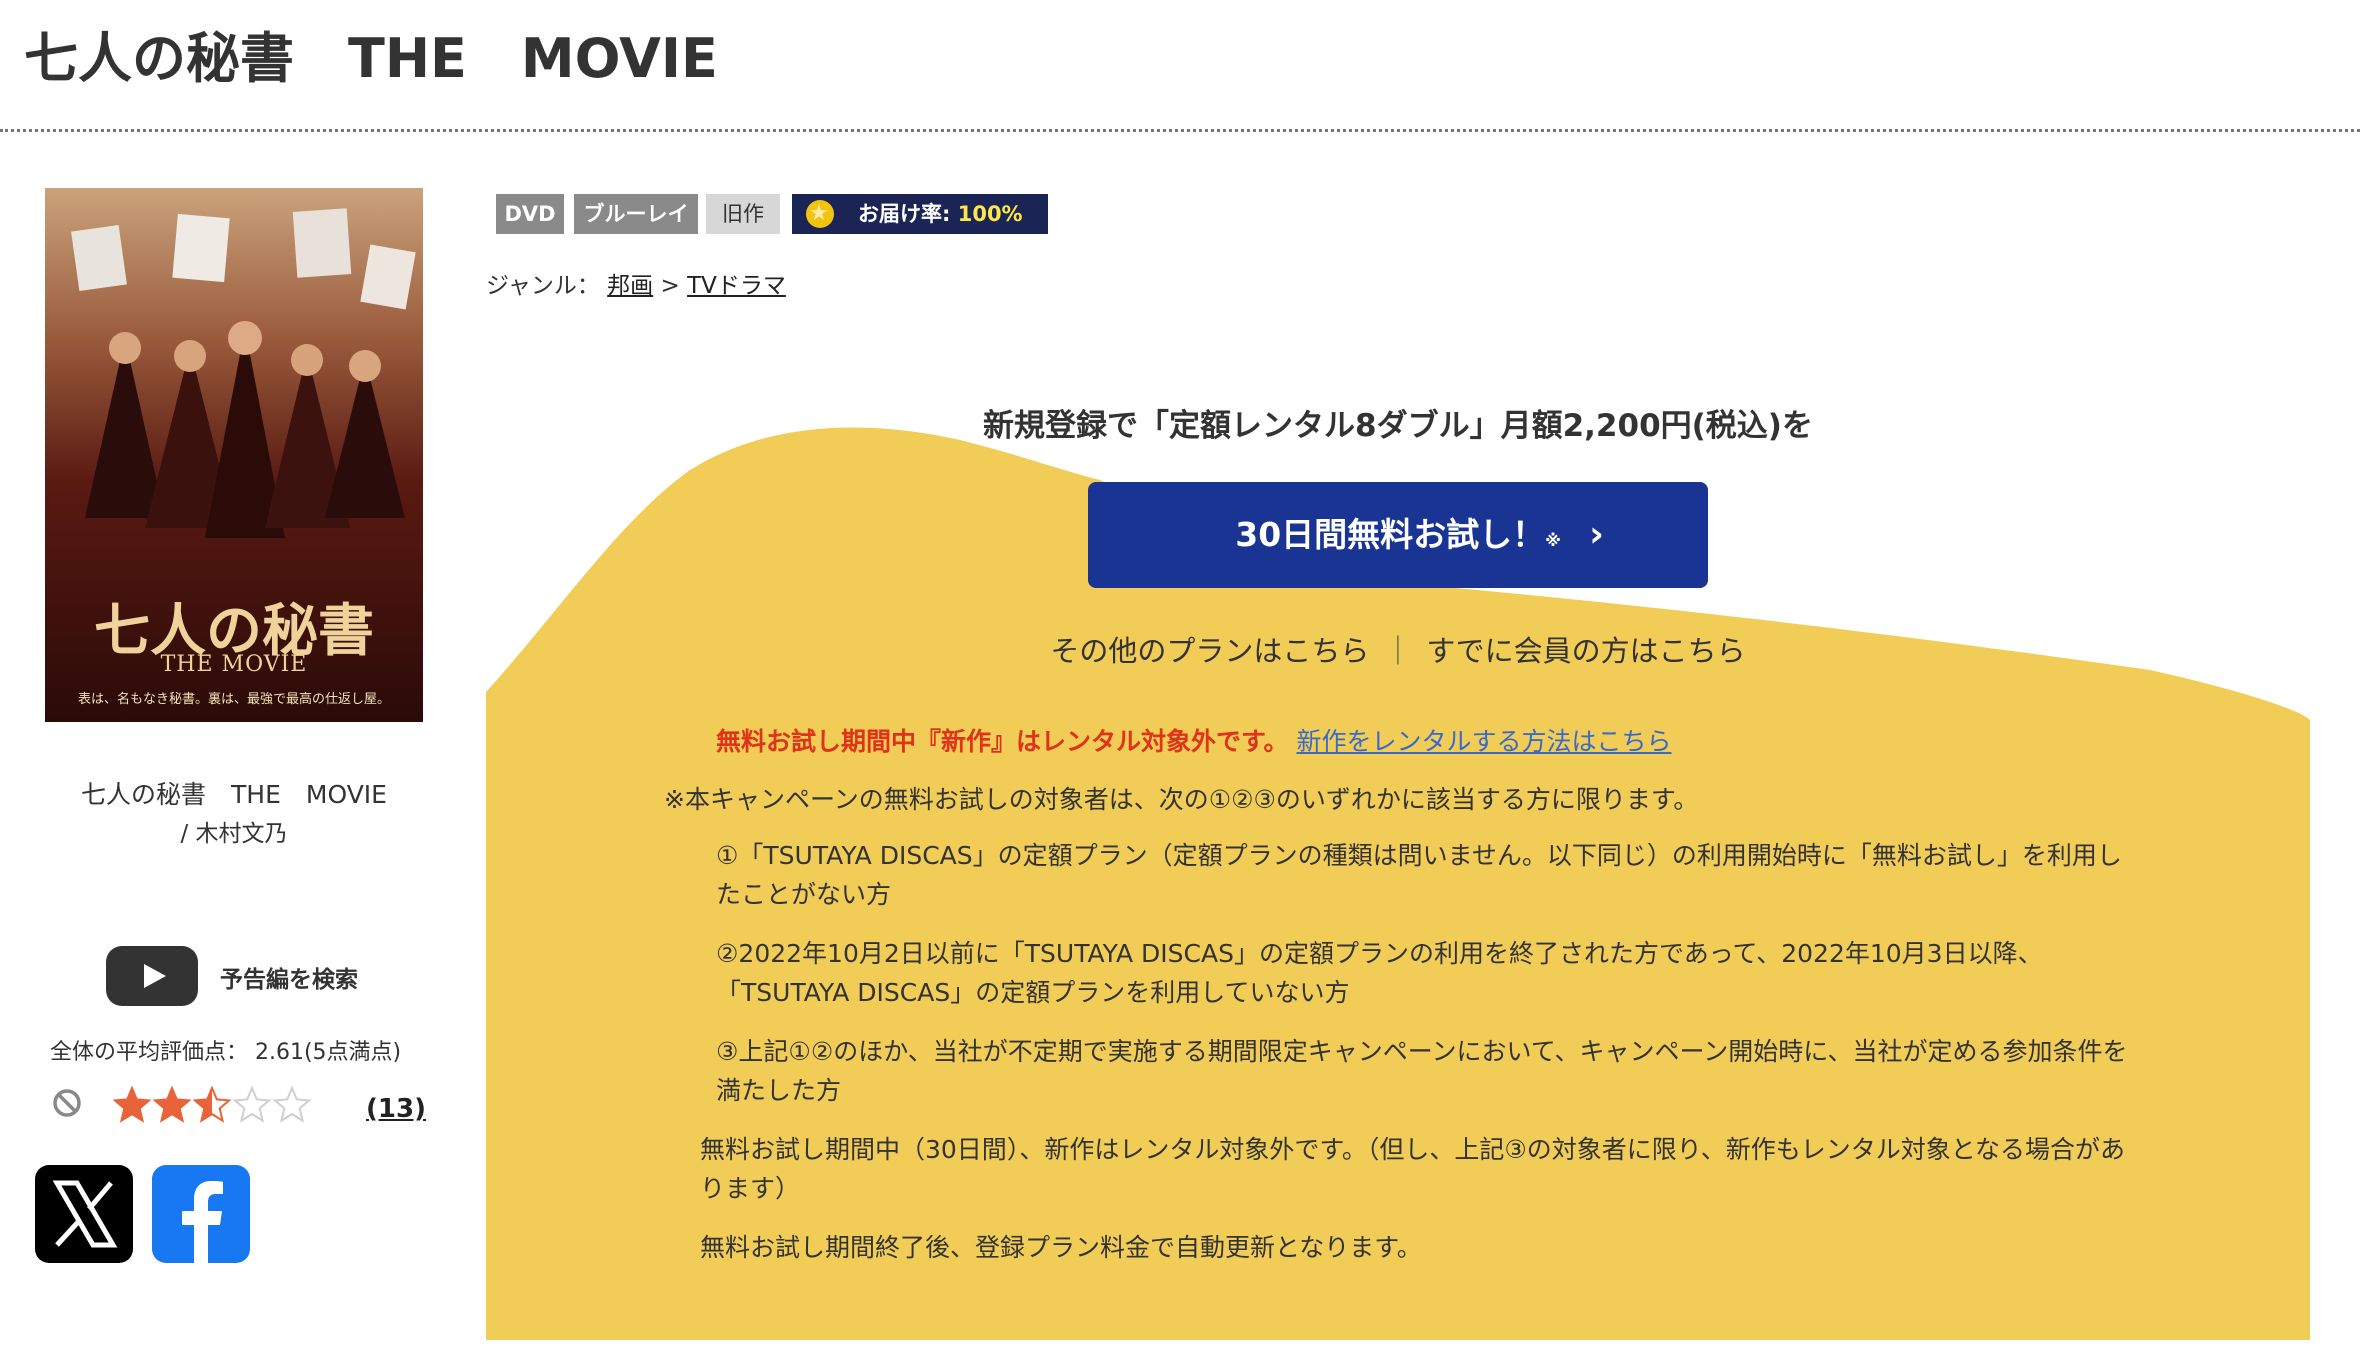 The image size is (2360, 1354). I want to click on member-login-link: すでに会員の方はこちら, so click(1585, 651).